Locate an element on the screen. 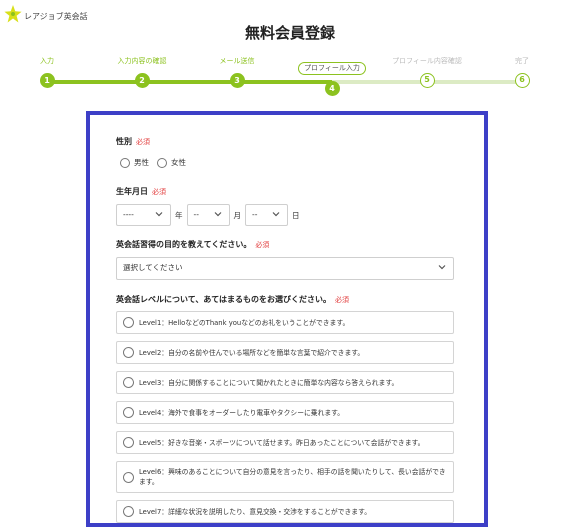  birth-day-select: -- is located at coordinates (266, 215).